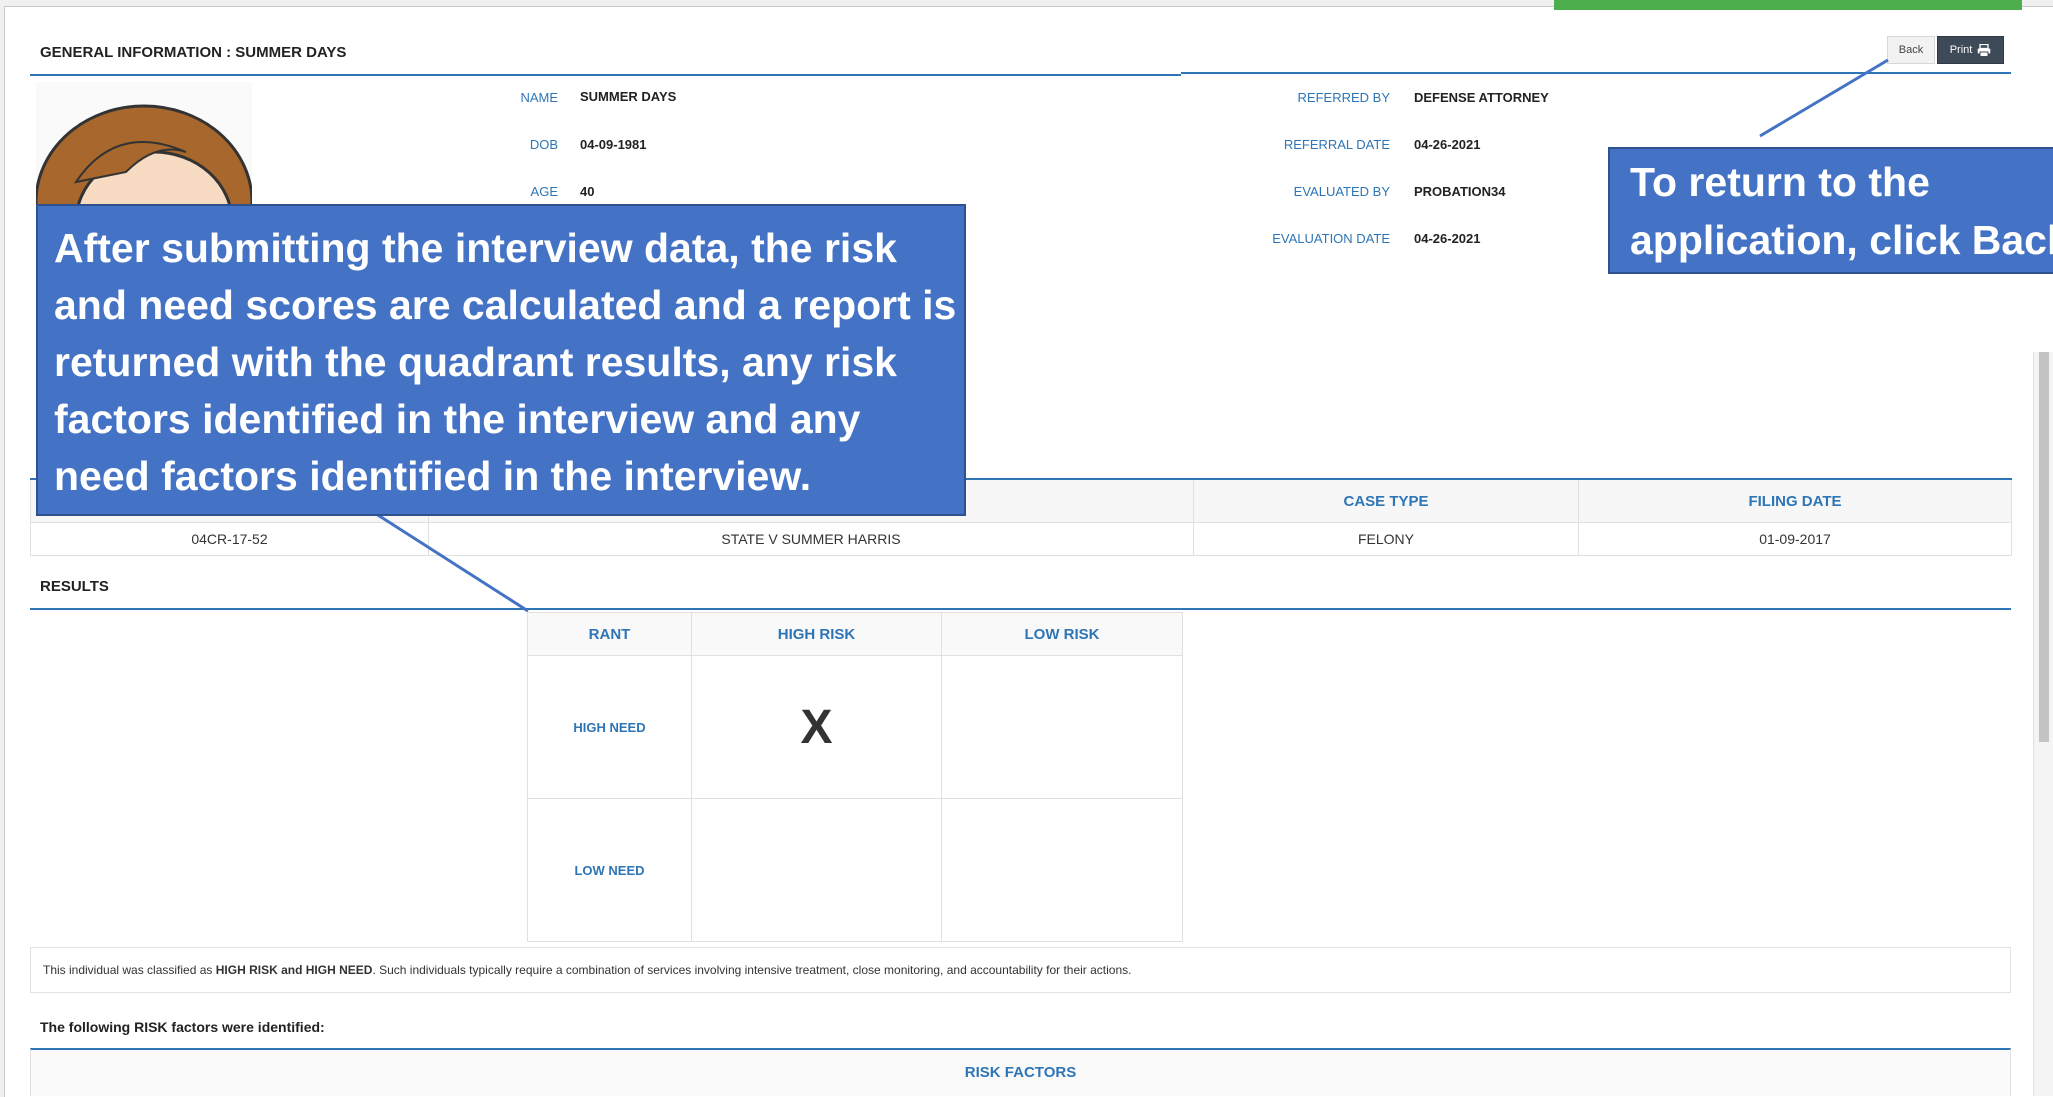 This screenshot has height=1097, width=2053. What do you see at coordinates (544, 191) in the screenshot?
I see `age-label: AGE` at bounding box center [544, 191].